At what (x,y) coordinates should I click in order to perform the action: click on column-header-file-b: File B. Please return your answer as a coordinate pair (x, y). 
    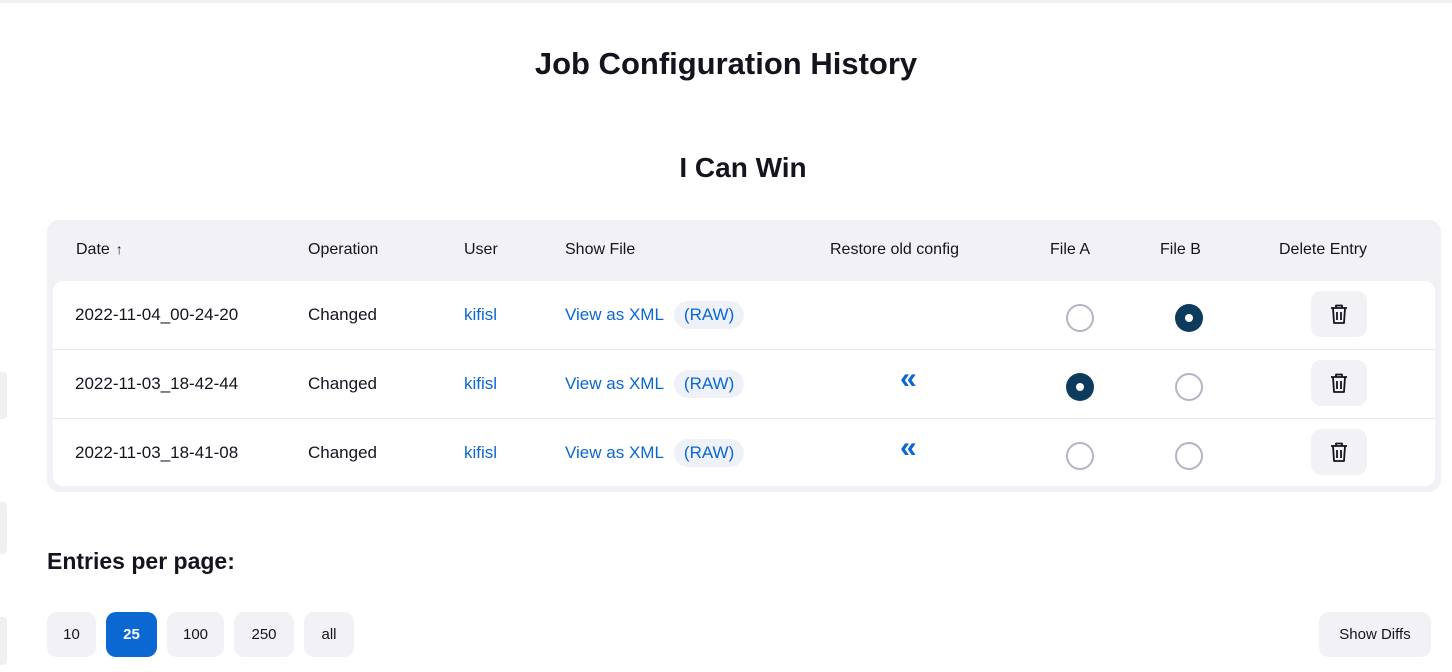
    Looking at the image, I should click on (1180, 249).